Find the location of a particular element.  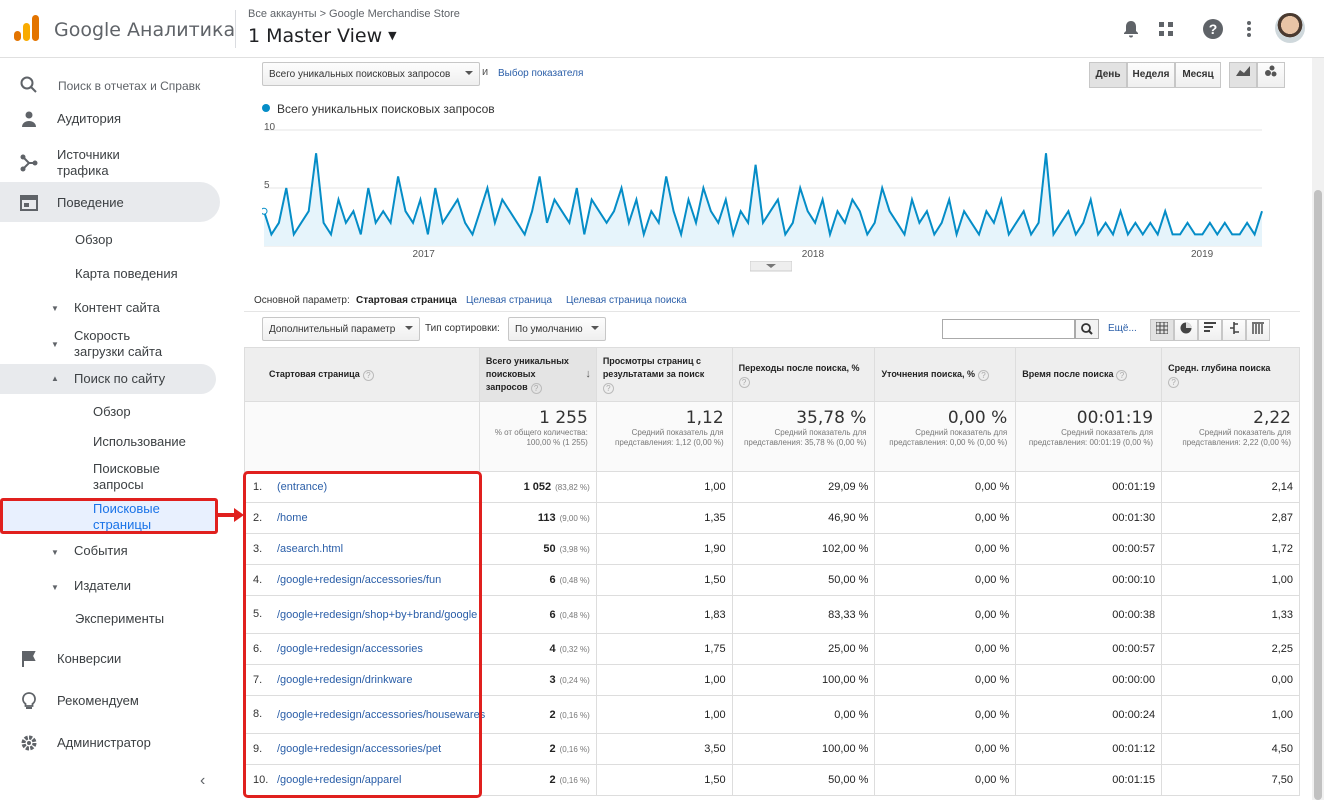

analytics-logo-icon is located at coordinates (27, 28).